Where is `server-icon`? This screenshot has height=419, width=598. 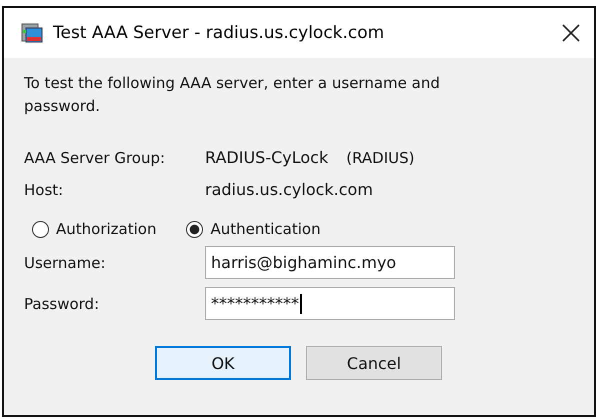
server-icon is located at coordinates (32, 33).